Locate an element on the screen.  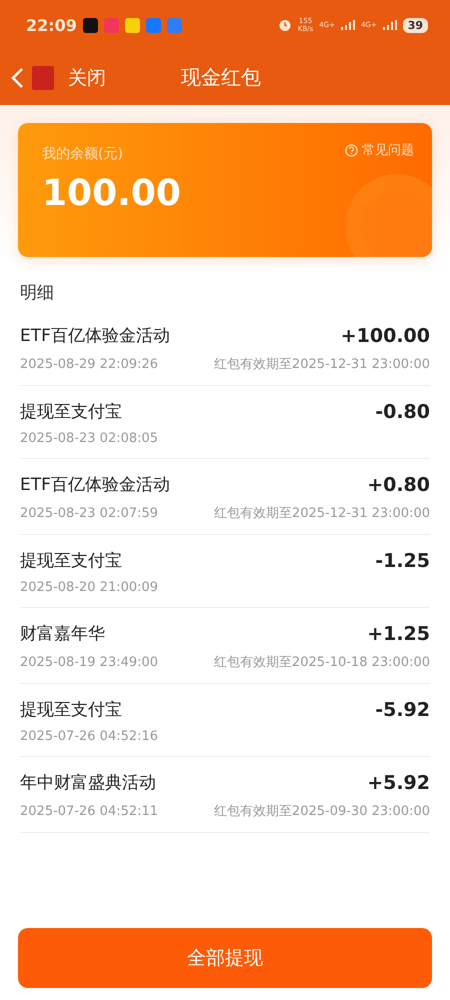
close-link: 关闭 is located at coordinates (87, 77).